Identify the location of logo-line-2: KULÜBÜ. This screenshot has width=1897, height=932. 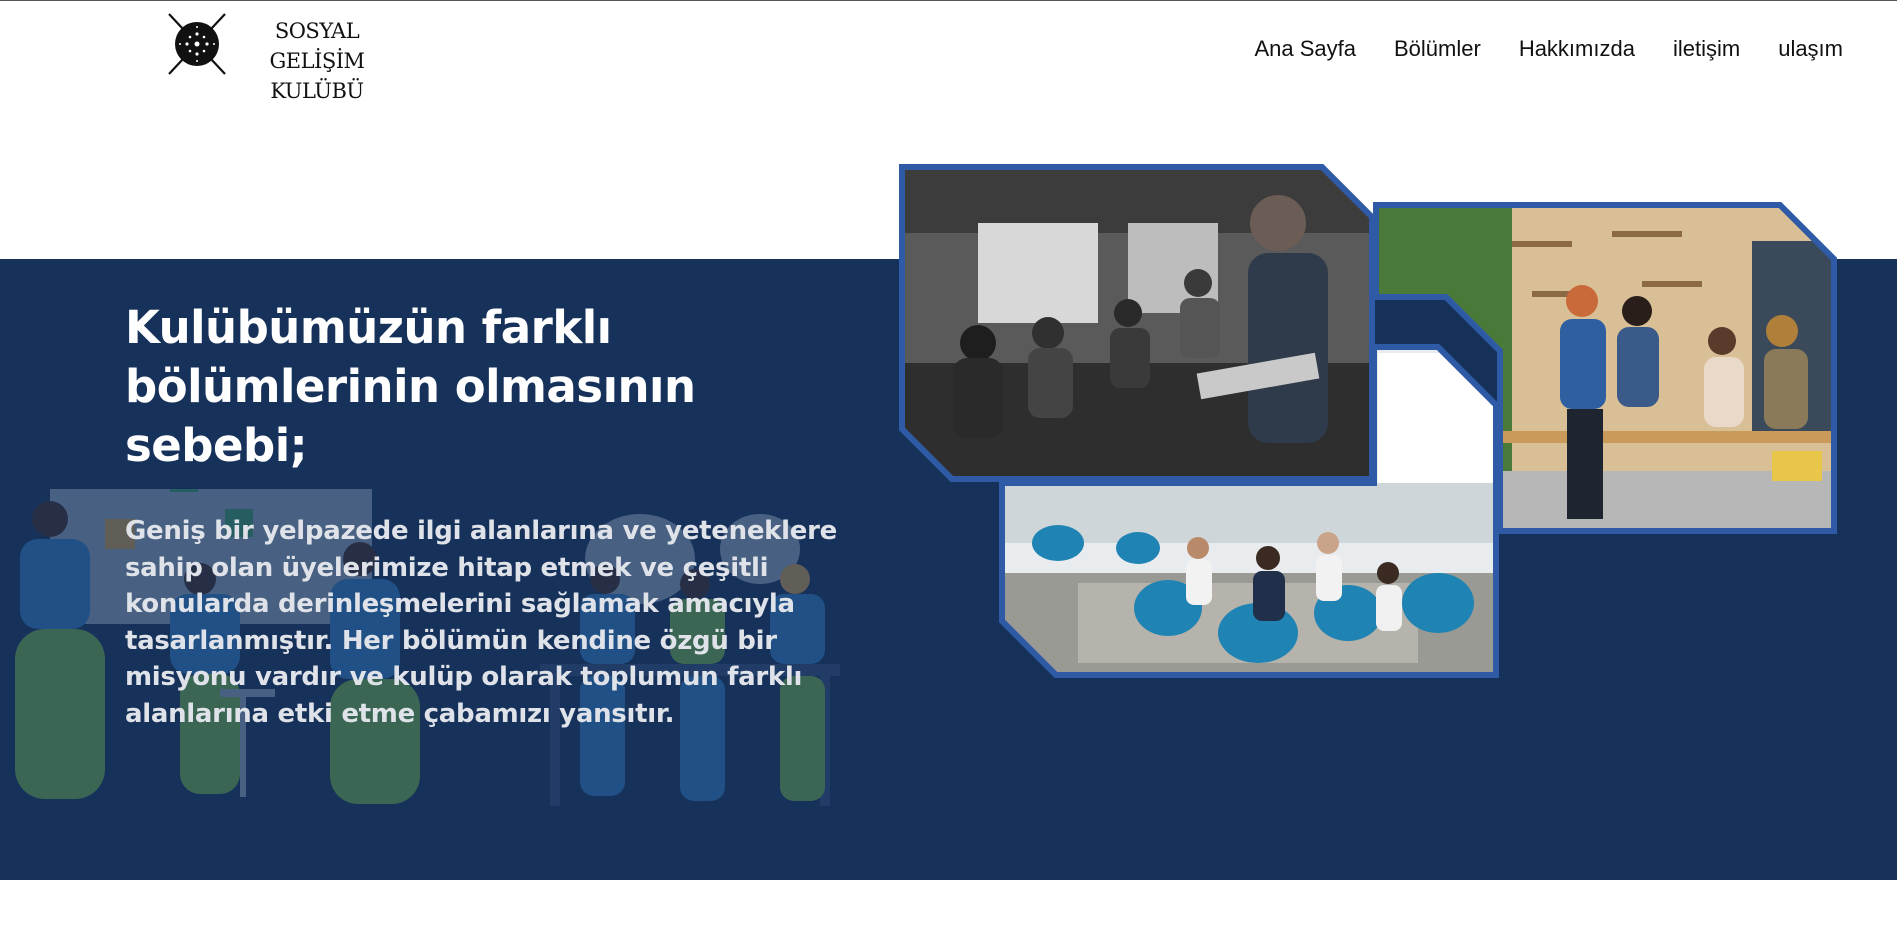
(317, 91).